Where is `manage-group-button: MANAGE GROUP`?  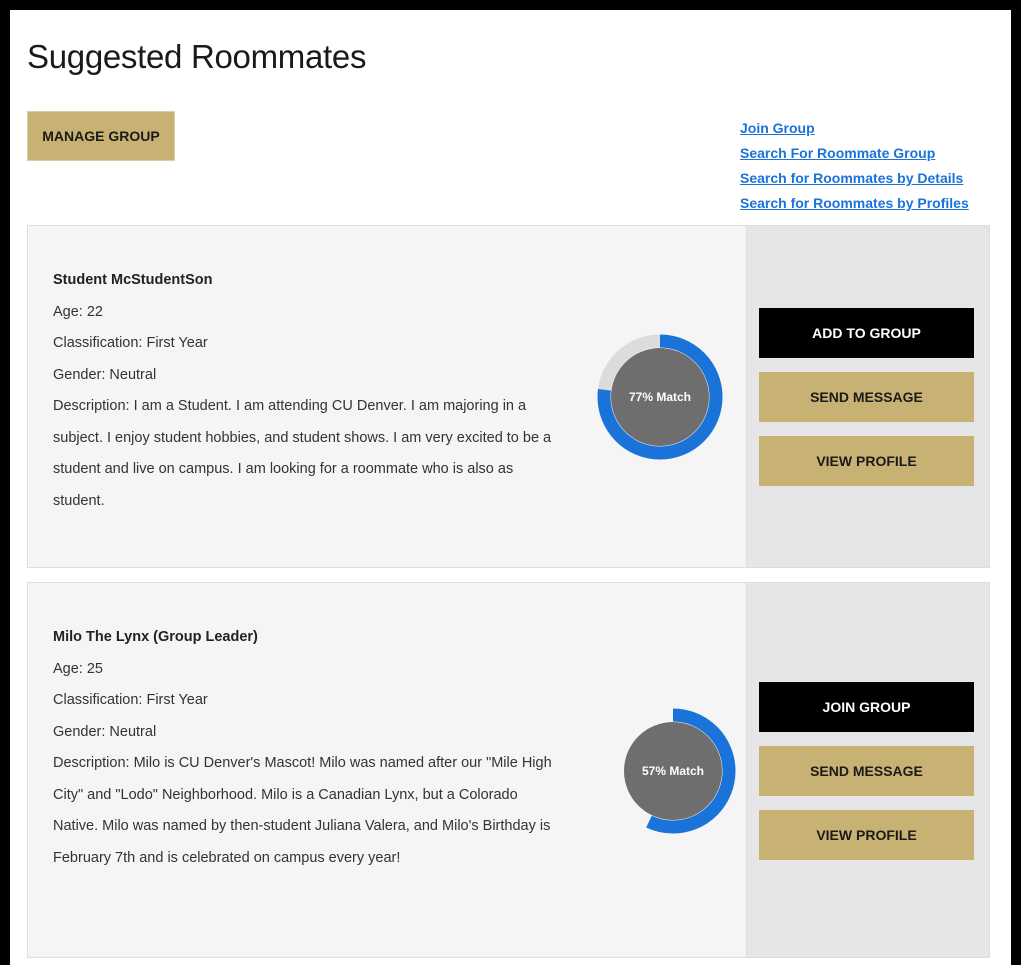
manage-group-button: MANAGE GROUP is located at coordinates (101, 136).